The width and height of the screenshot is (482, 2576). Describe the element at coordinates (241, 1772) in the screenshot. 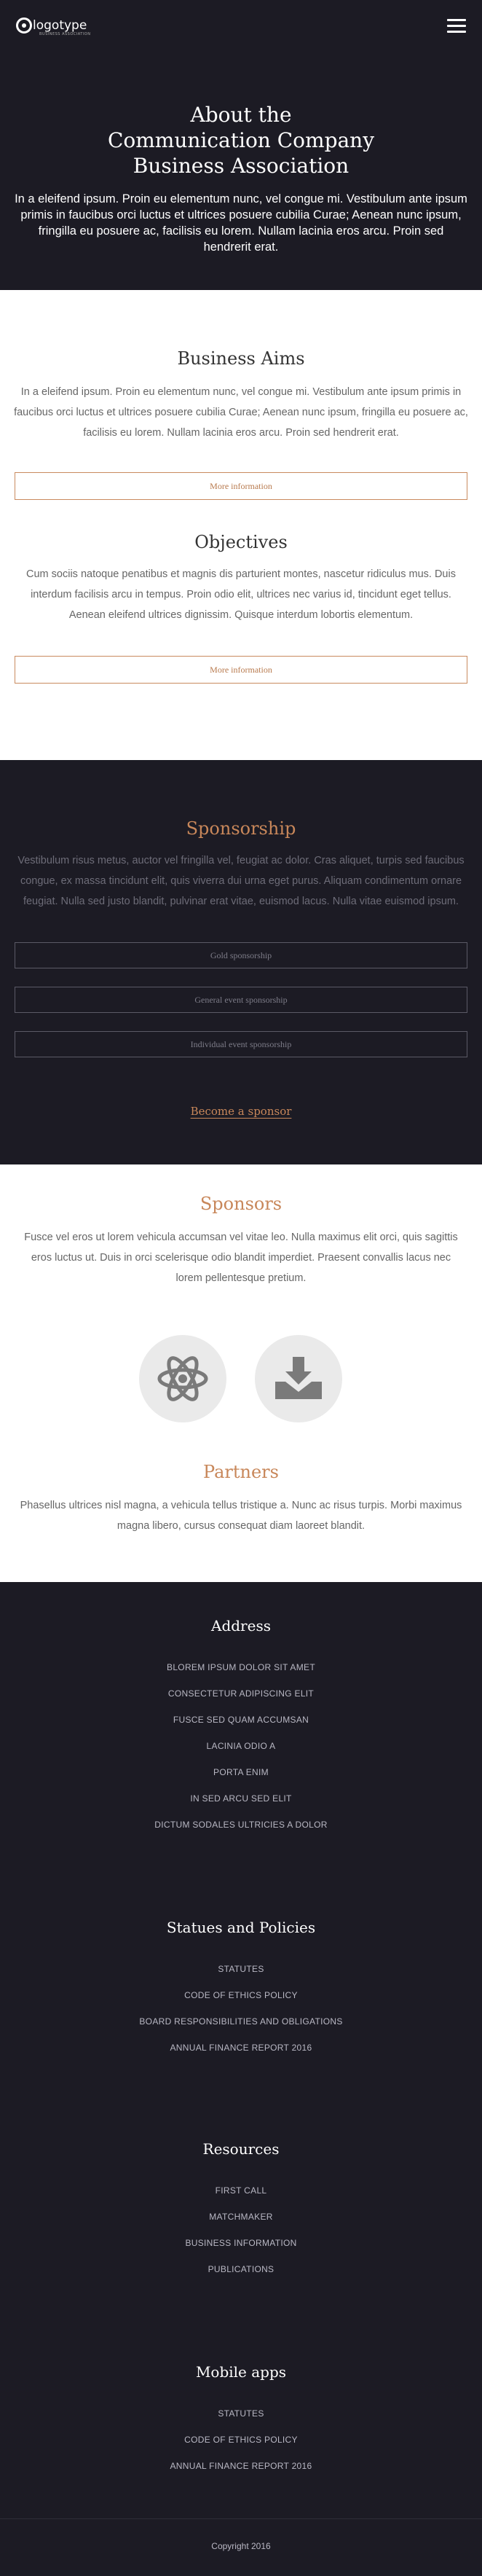

I see `address-line: PORTA ENIM` at that location.